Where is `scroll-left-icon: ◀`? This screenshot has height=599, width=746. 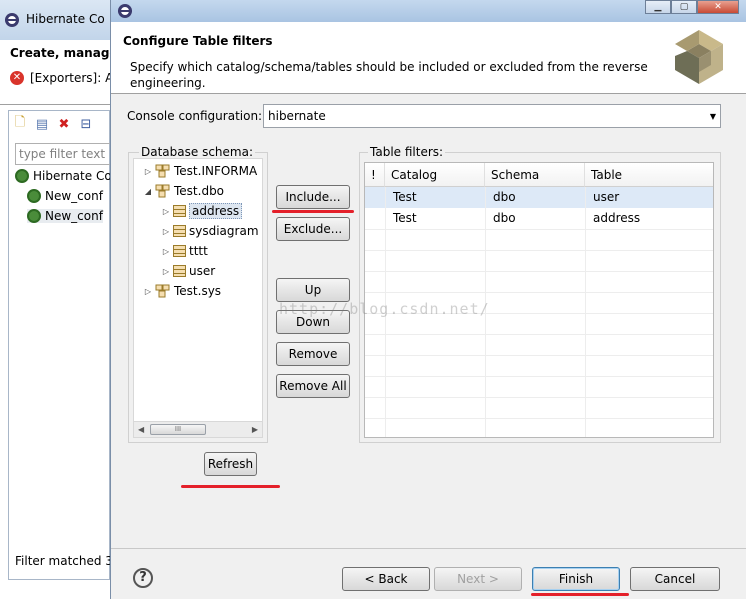
scroll-left-icon: ◀ is located at coordinates (141, 429).